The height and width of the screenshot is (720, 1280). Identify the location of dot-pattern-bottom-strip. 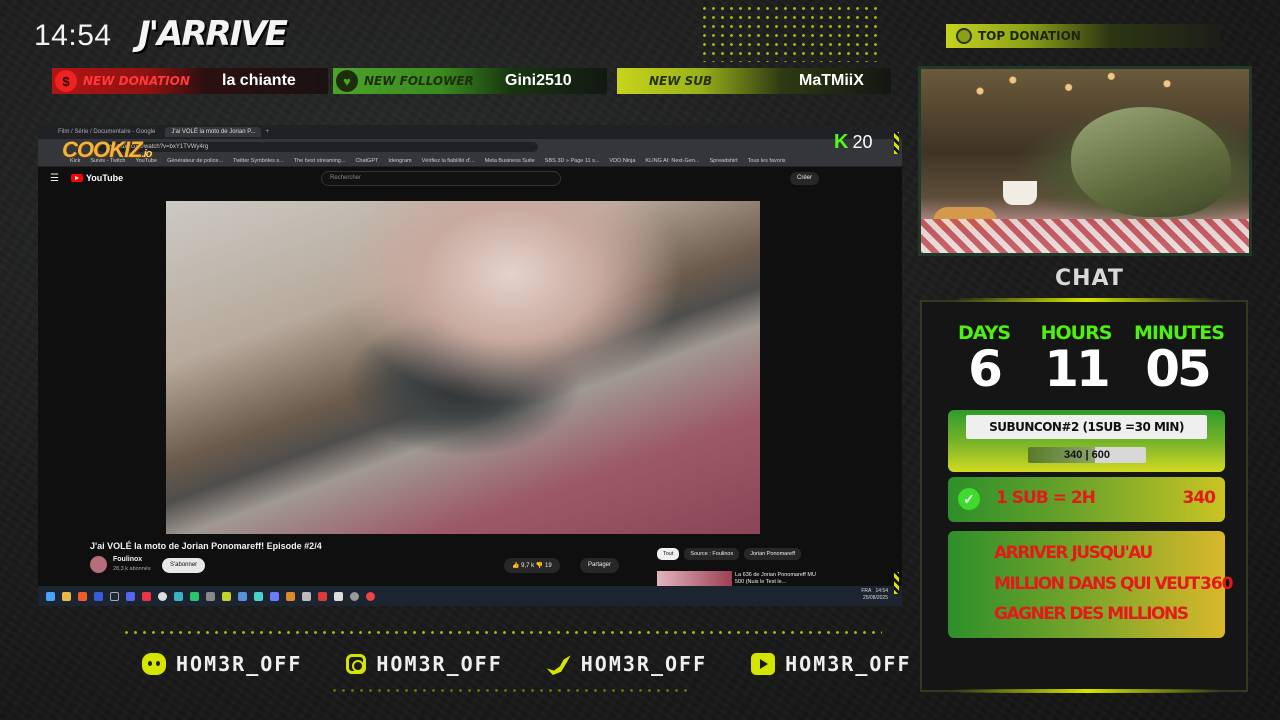
(510, 692).